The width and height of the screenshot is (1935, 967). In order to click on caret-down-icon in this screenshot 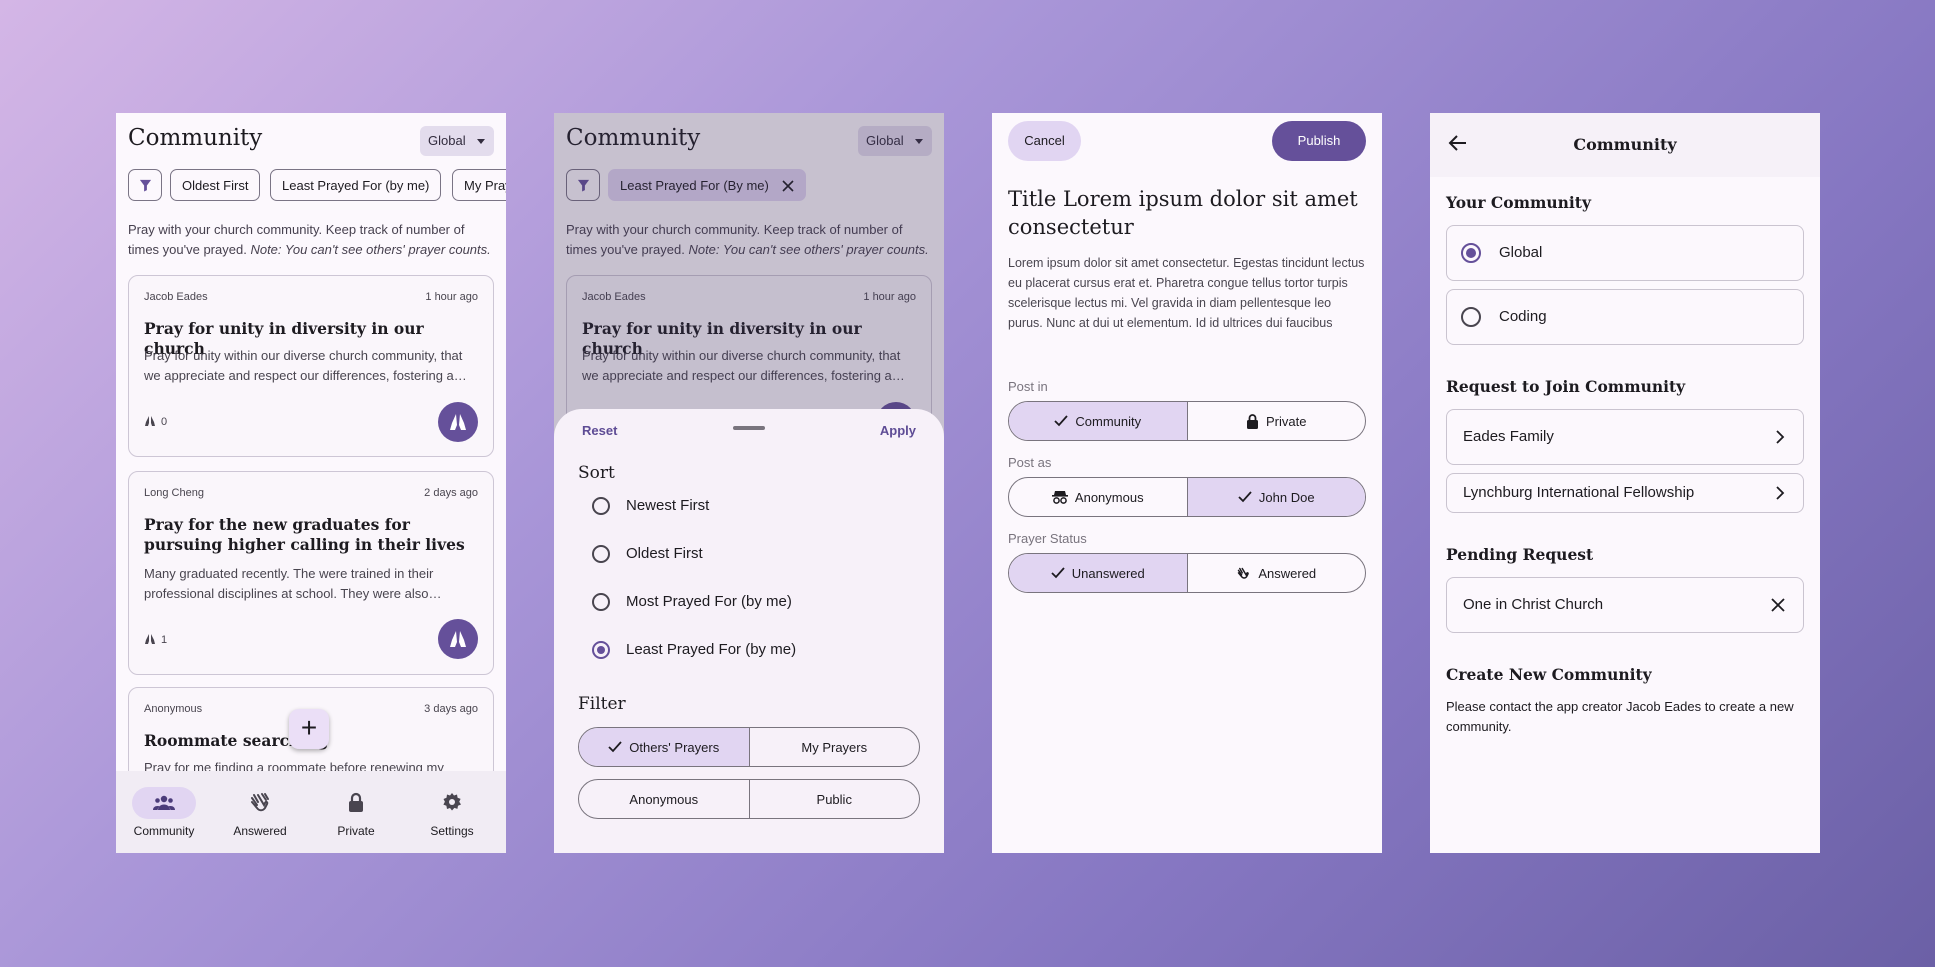, I will do `click(481, 141)`.